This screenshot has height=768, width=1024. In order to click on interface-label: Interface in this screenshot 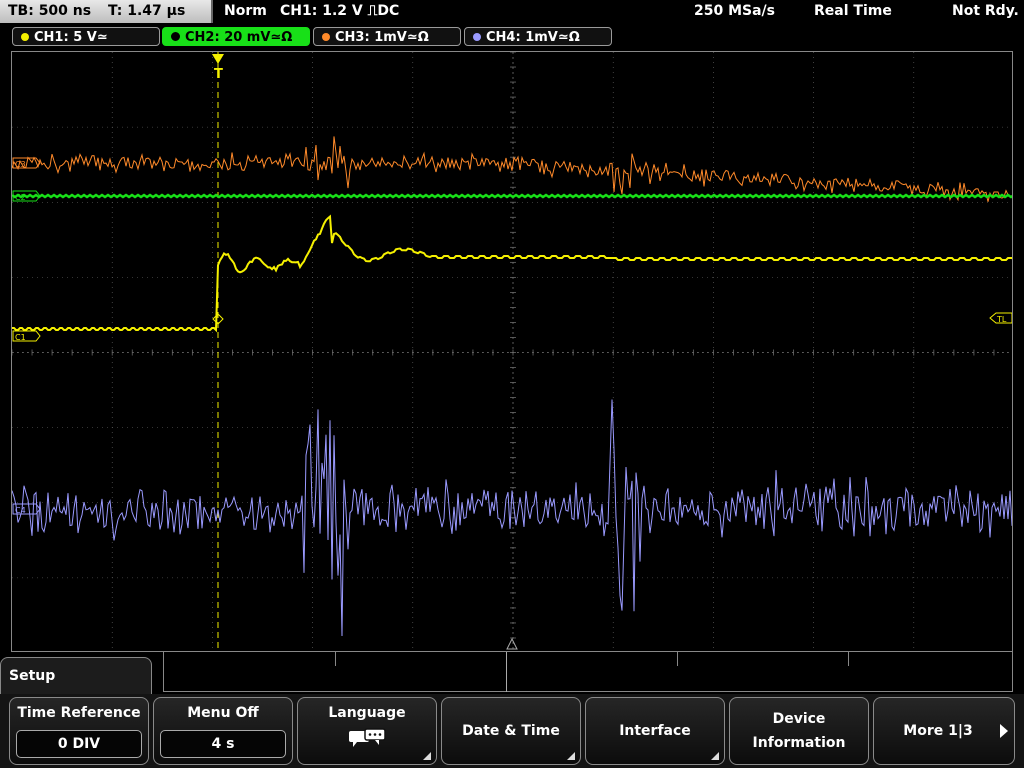, I will do `click(655, 731)`.